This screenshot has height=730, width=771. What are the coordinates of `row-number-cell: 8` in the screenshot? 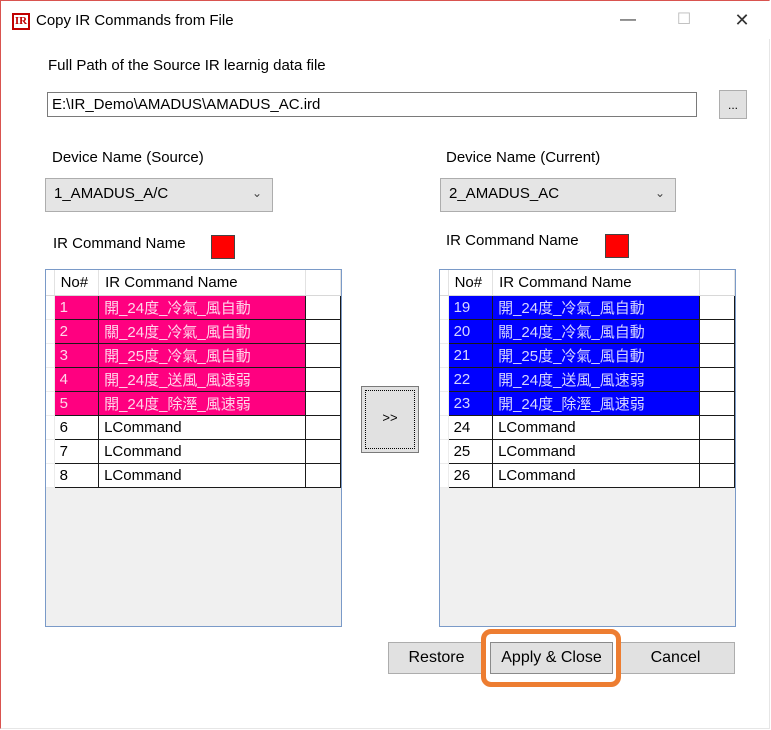 It's located at (76, 475).